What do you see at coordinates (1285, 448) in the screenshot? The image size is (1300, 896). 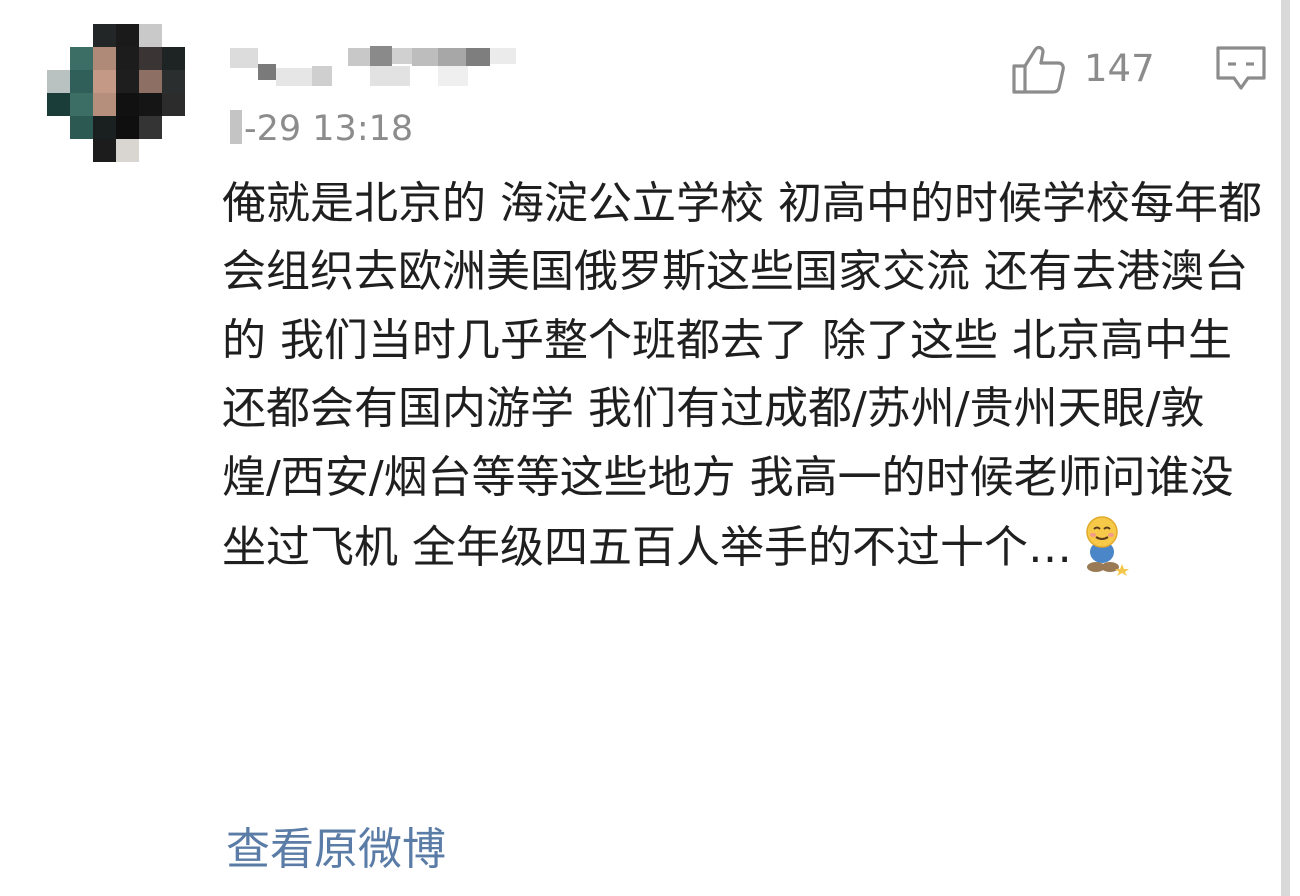 I see `scrollbar` at bounding box center [1285, 448].